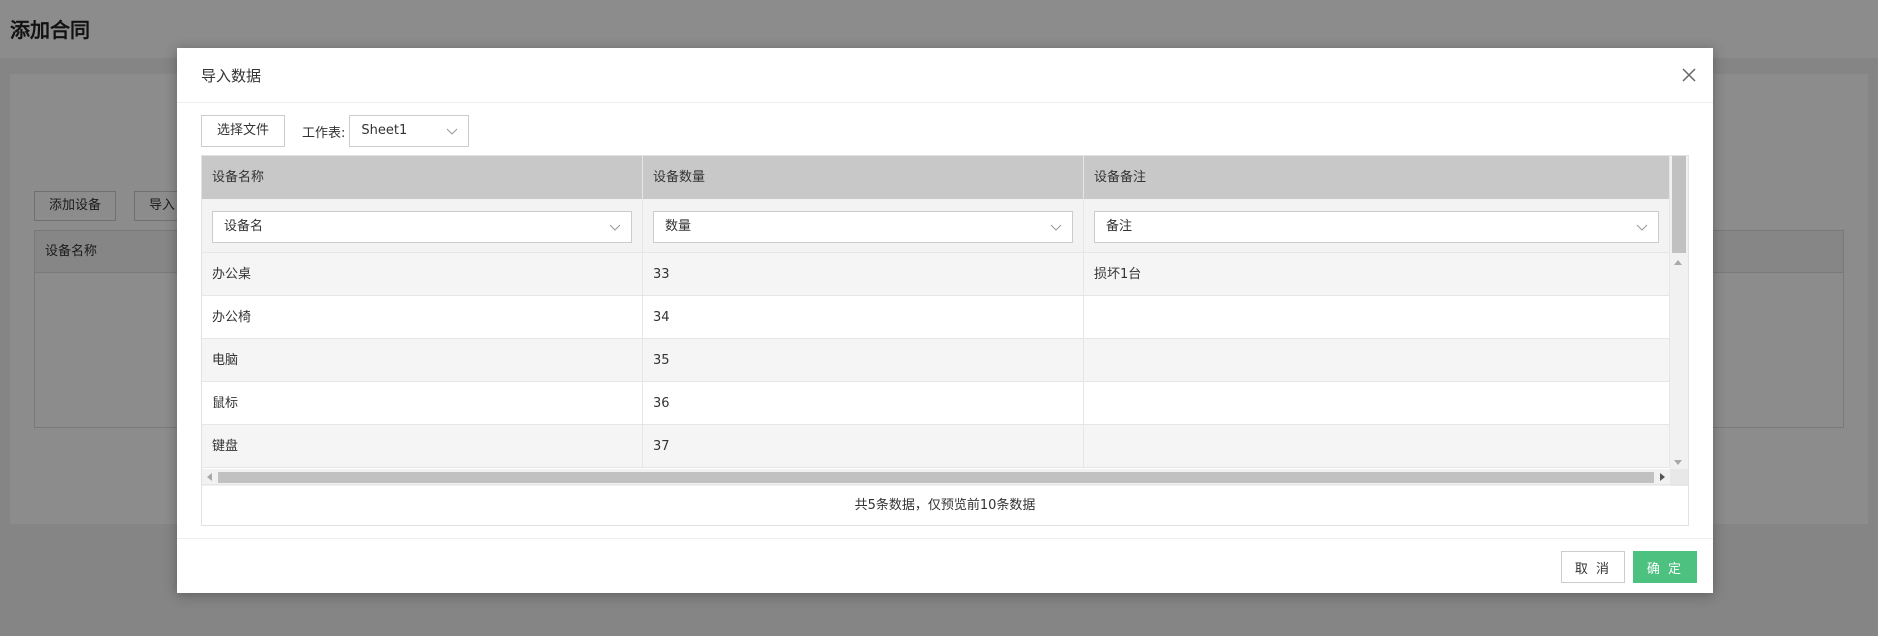 The height and width of the screenshot is (636, 1878). I want to click on dialog-header: 导入数据, so click(945, 75).